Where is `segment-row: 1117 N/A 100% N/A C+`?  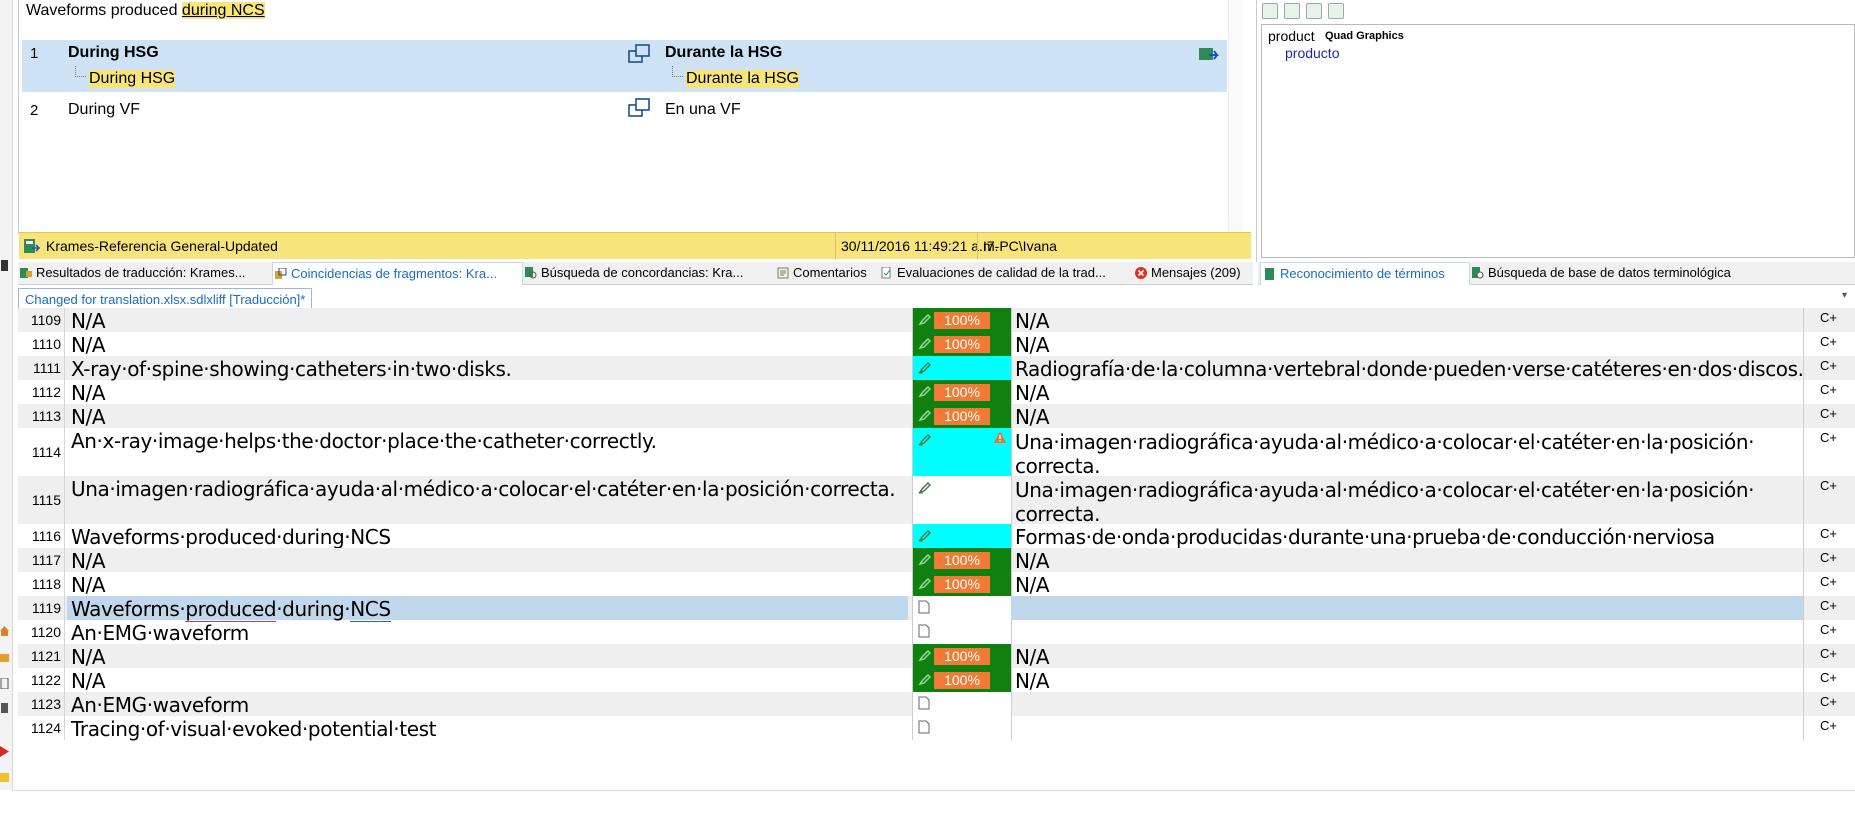 segment-row: 1117 N/A 100% N/A C+ is located at coordinates (936, 560).